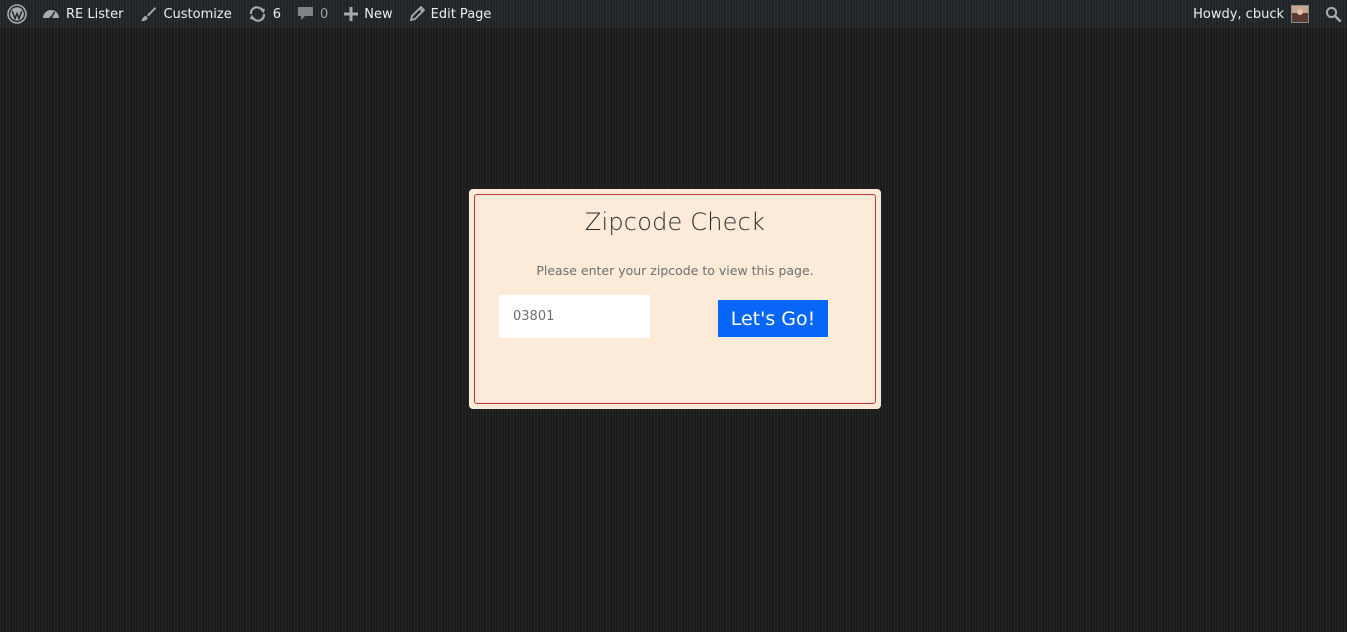 The width and height of the screenshot is (1347, 632). I want to click on wordpress-icon, so click(17, 14).